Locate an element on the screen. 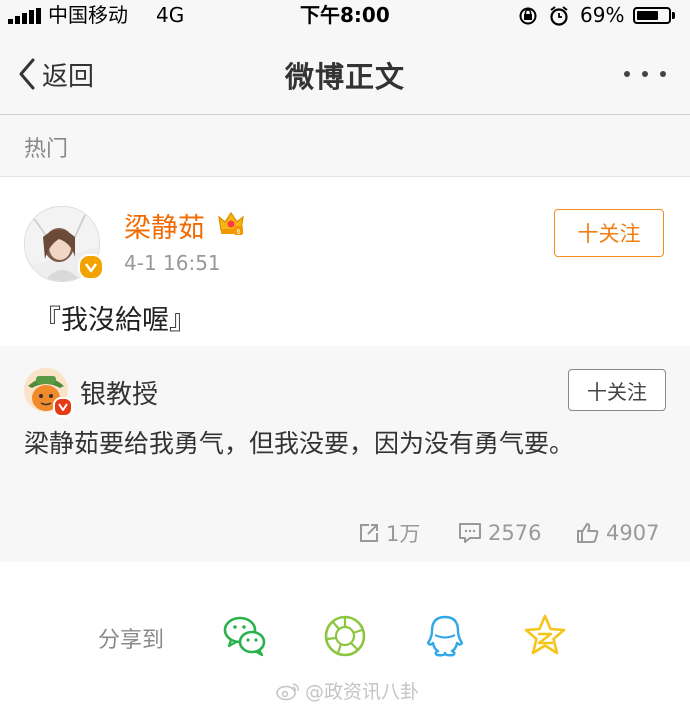  more-dots-icon is located at coordinates (627, 74).